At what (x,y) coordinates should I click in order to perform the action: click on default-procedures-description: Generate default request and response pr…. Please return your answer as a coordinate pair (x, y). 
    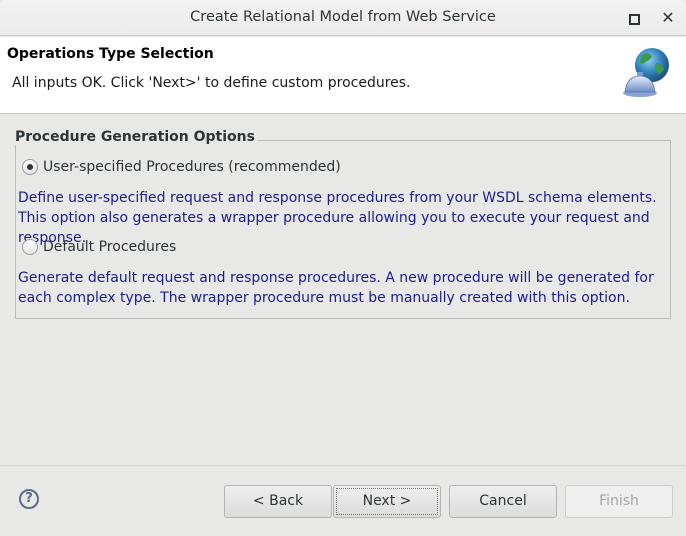
    Looking at the image, I should click on (336, 288).